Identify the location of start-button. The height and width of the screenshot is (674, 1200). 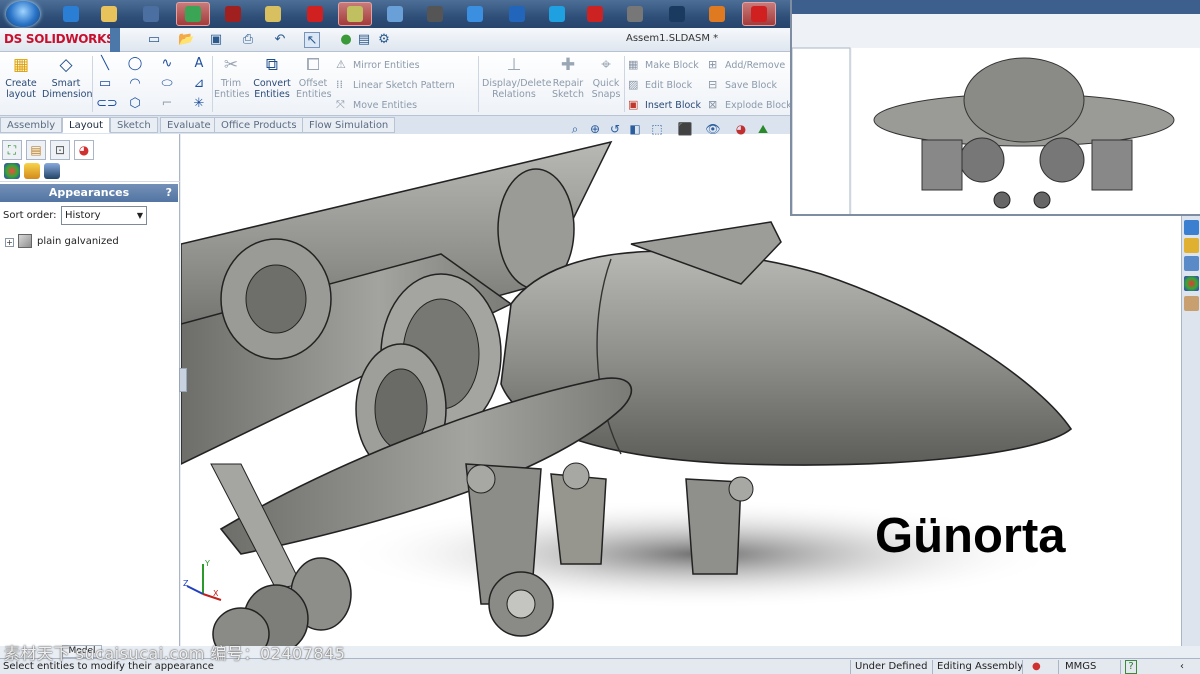
(23, 14).